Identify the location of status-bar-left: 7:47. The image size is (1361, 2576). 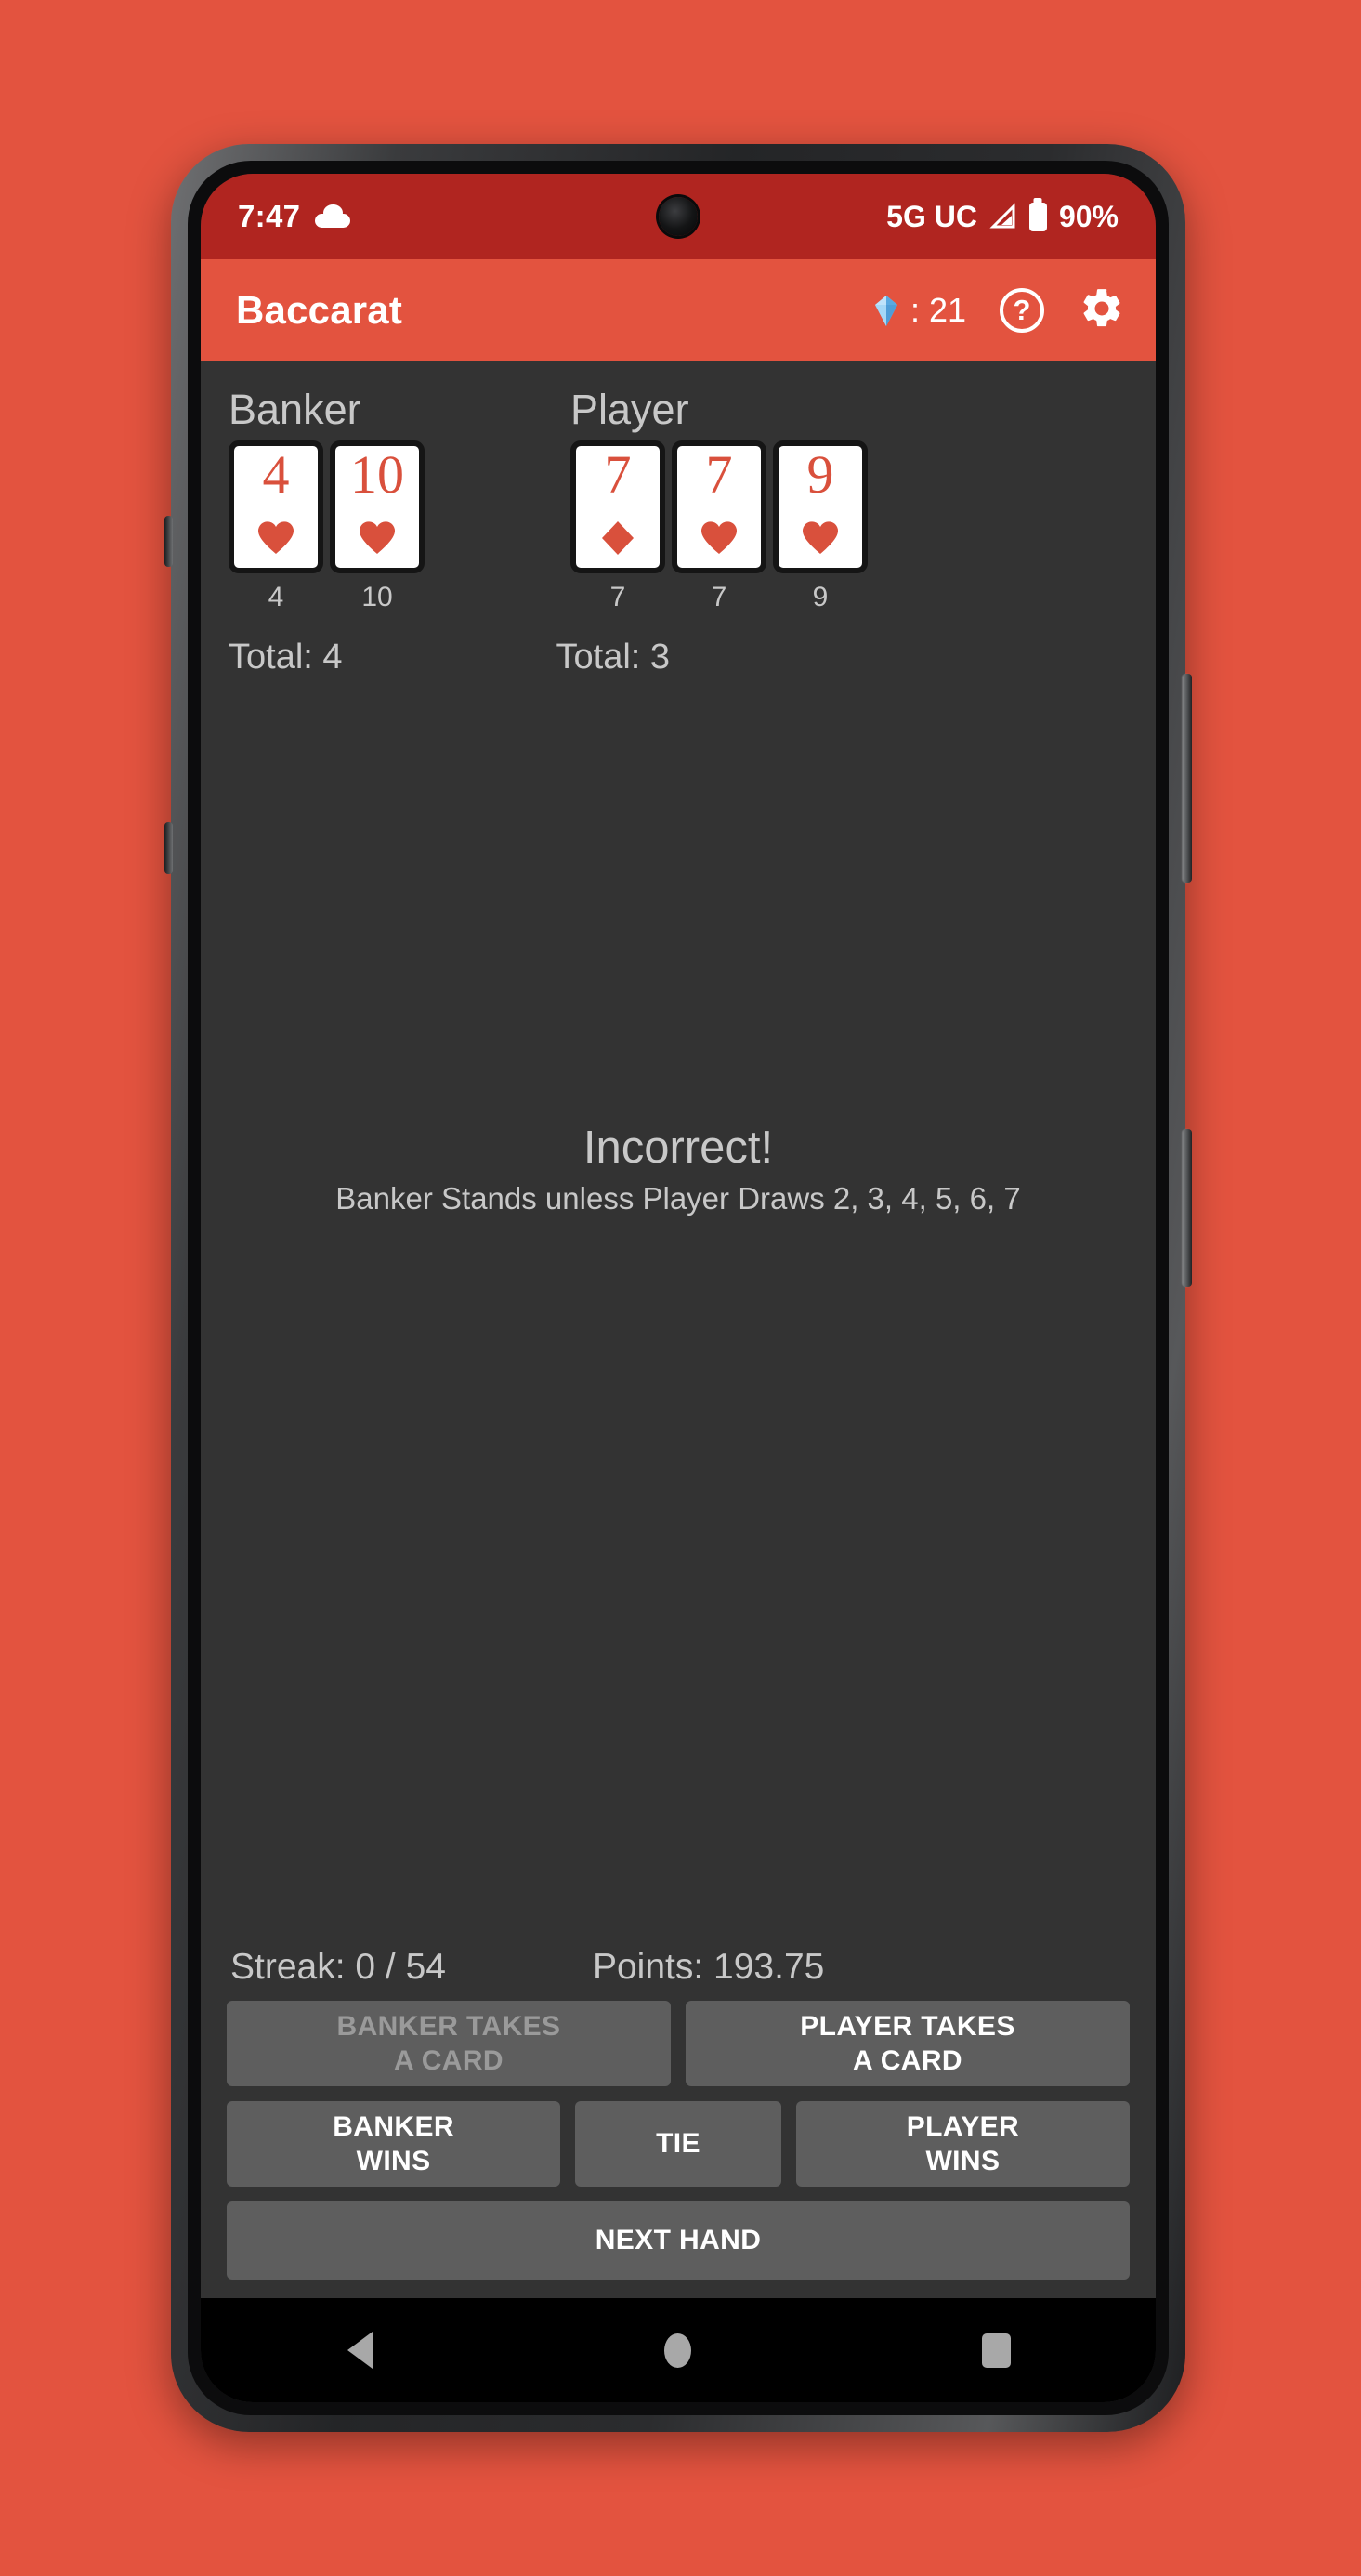
(294, 216).